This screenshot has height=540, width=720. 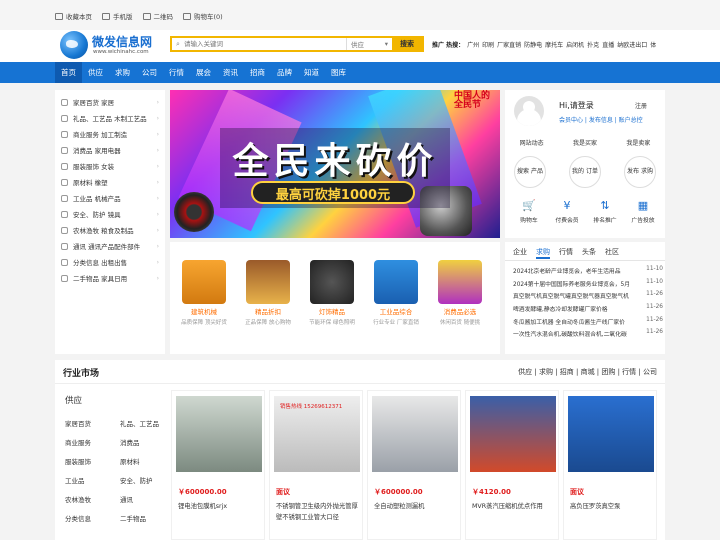 I want to click on hot-term: 扑克, so click(x=593, y=44).